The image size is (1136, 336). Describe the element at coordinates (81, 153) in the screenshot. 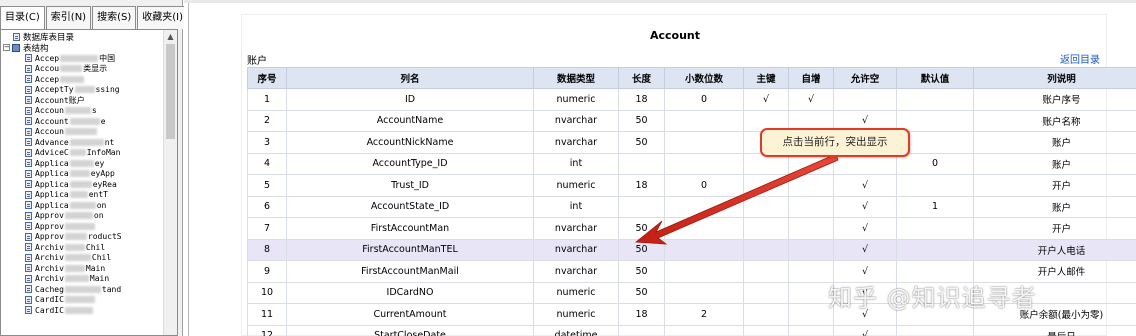

I see `tree-table-item: AdviceC InfoMan` at that location.